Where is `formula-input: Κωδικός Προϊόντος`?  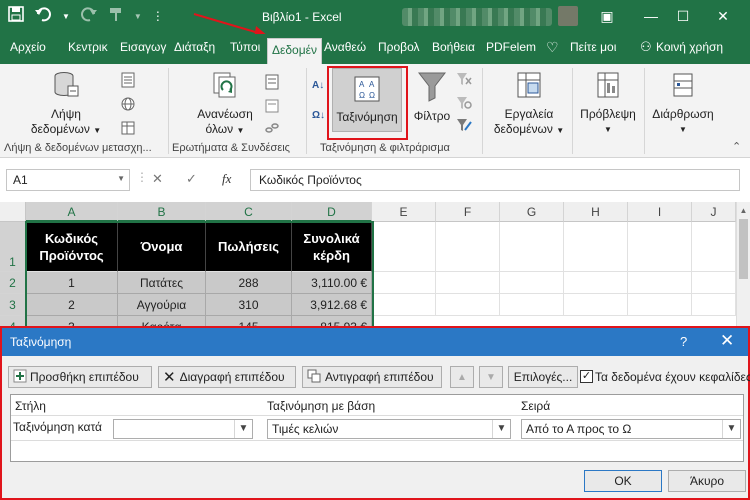 formula-input: Κωδικός Προϊόντος is located at coordinates (495, 180).